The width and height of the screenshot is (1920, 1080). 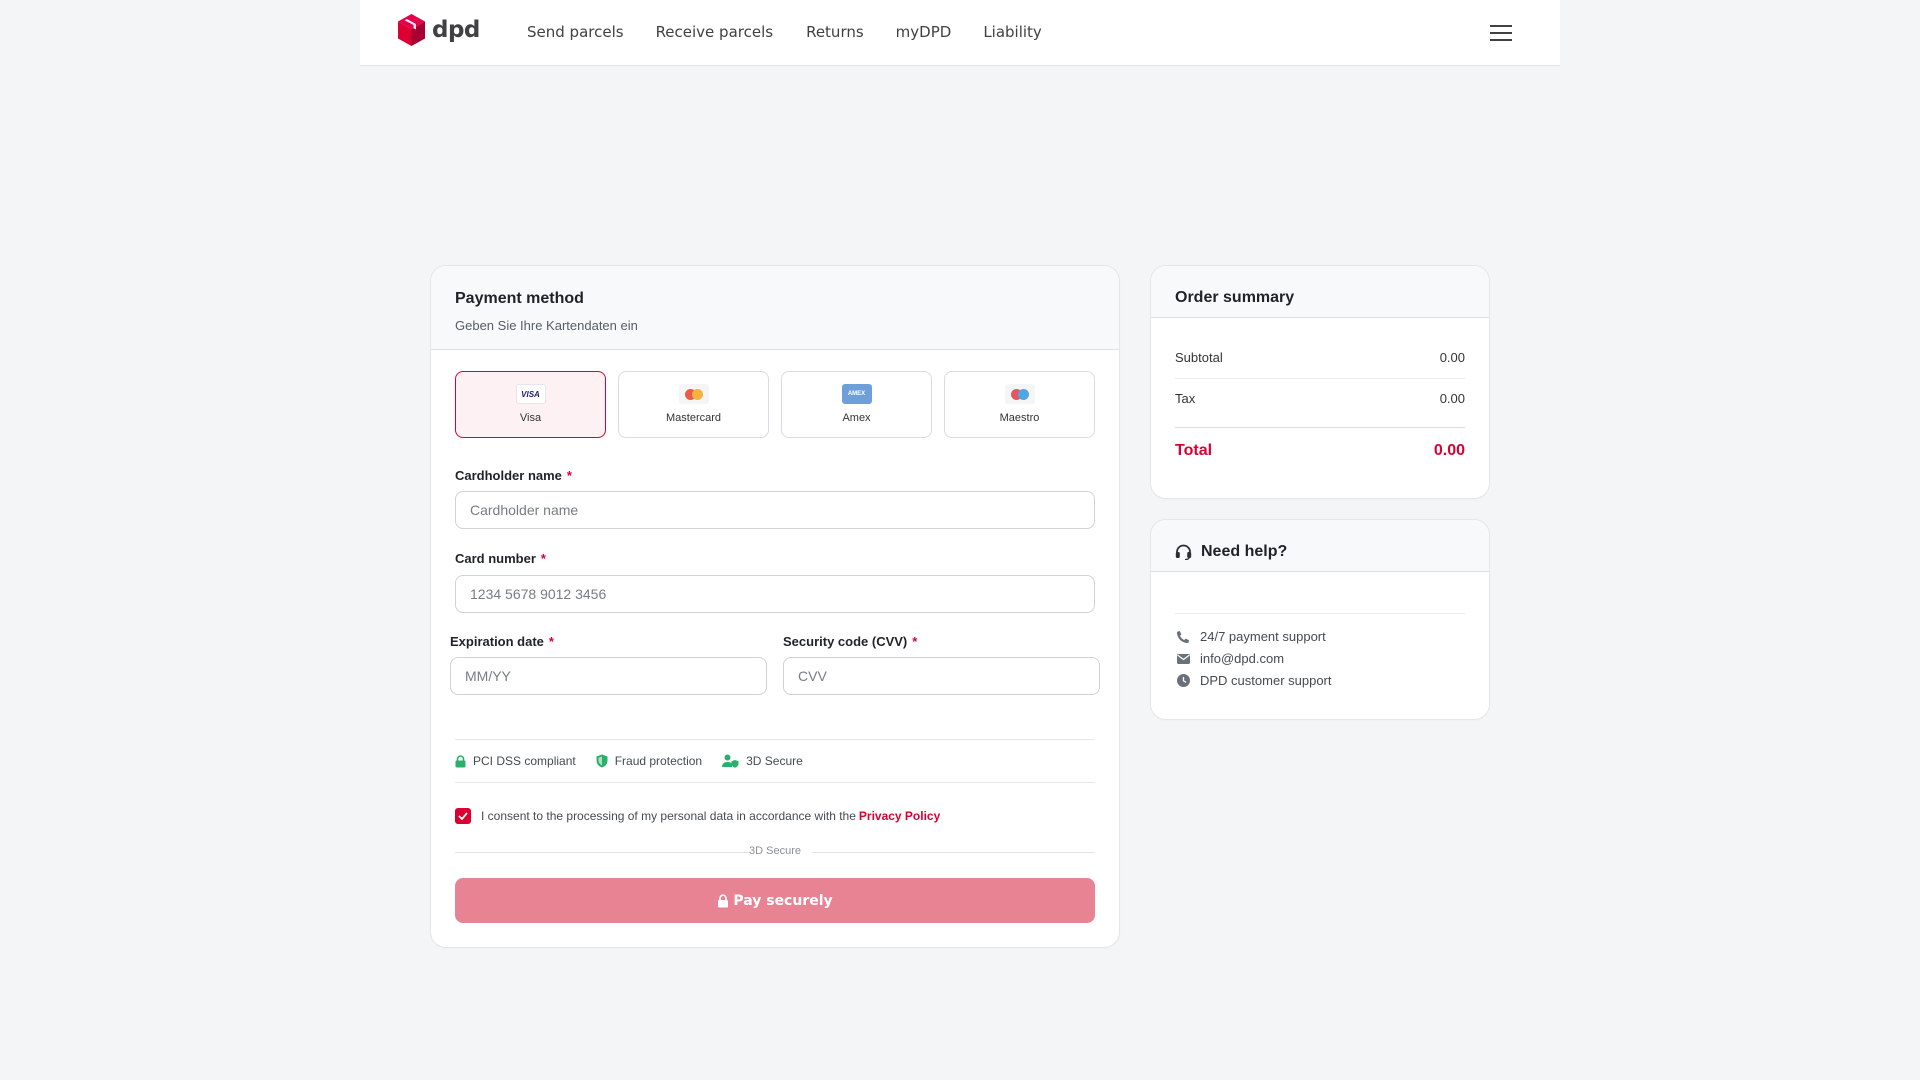 What do you see at coordinates (1263, 636) in the screenshot?
I see `help-item-label: 24/7 payment support` at bounding box center [1263, 636].